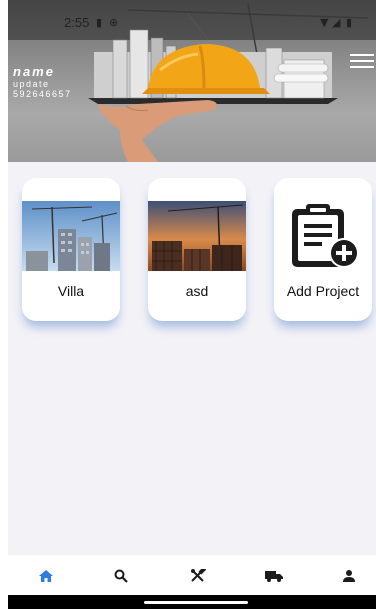  Describe the element at coordinates (71, 236) in the screenshot. I see `villa-thumbnail` at that location.